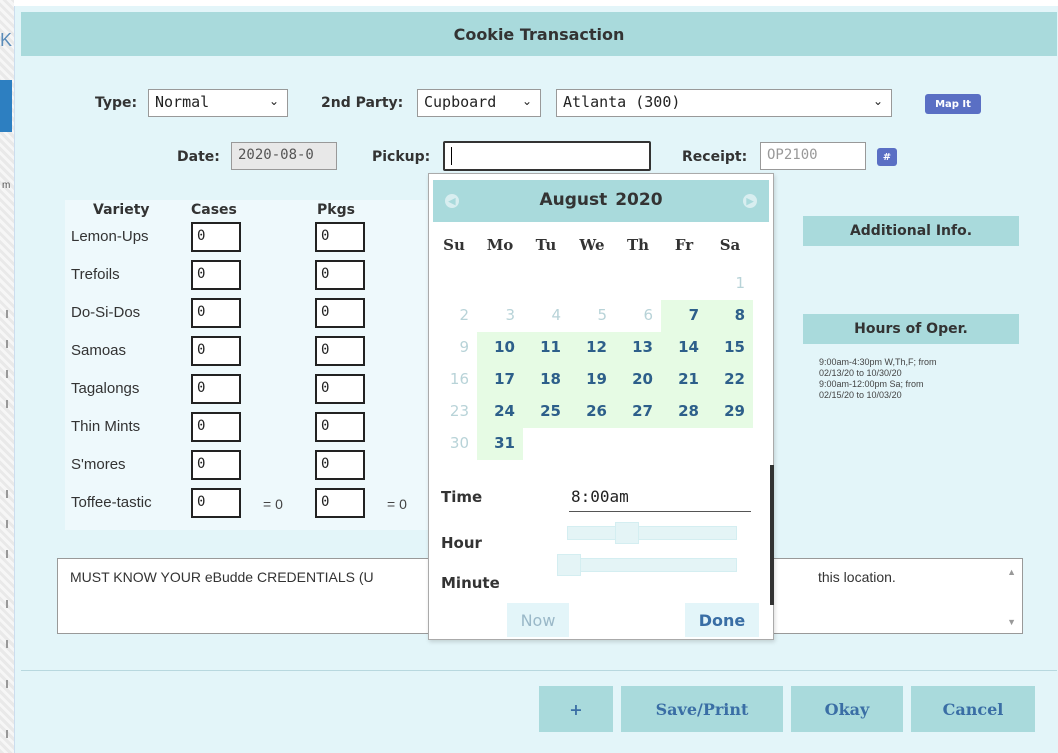  Describe the element at coordinates (638, 380) in the screenshot. I see `calendar-day: 20` at that location.